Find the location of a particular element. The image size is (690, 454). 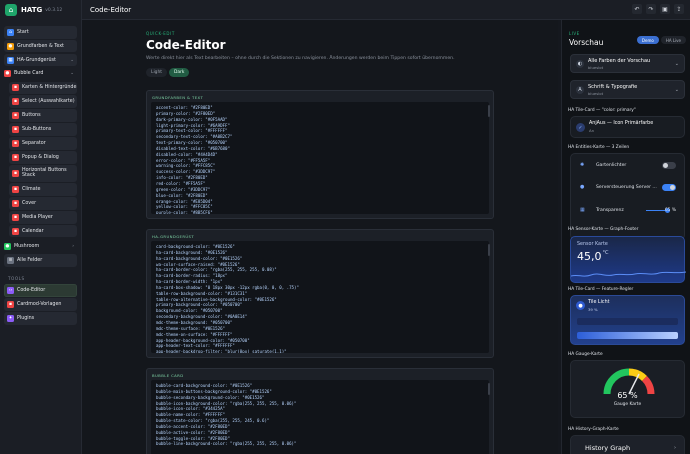

entity-label: Gartenlichter is located at coordinates (611, 165).